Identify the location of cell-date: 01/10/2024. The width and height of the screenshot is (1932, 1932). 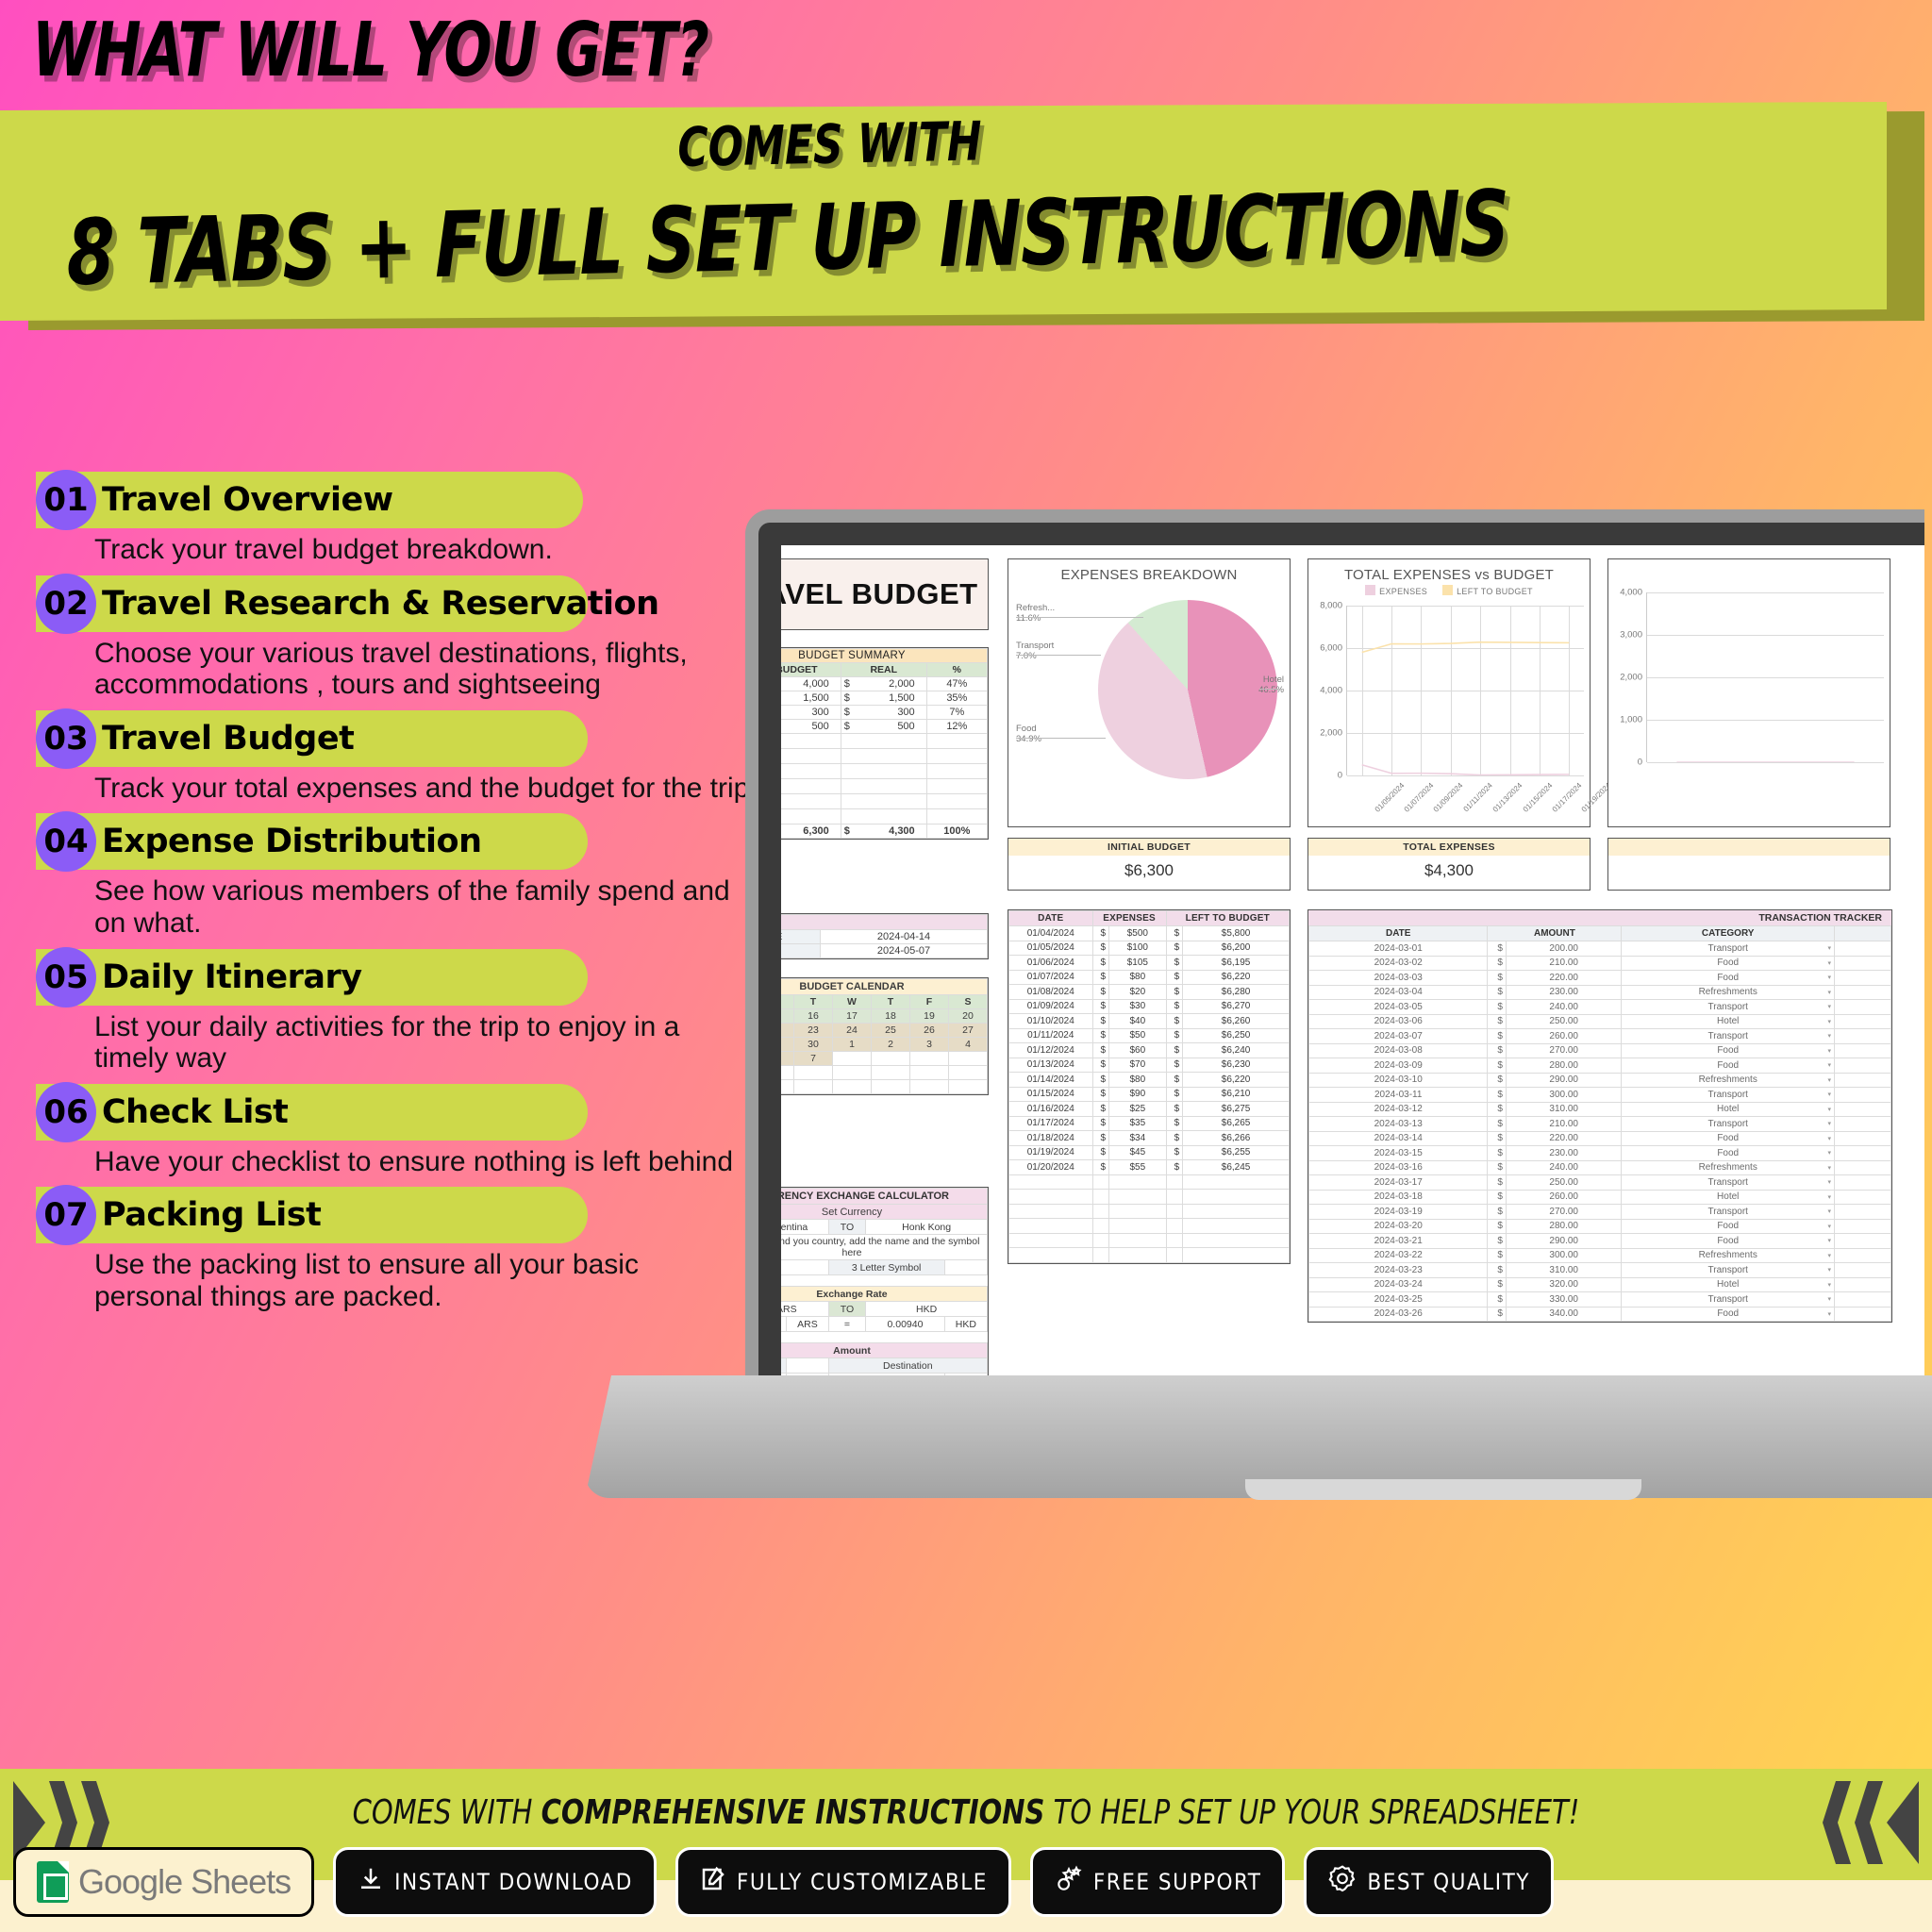
(1050, 1021).